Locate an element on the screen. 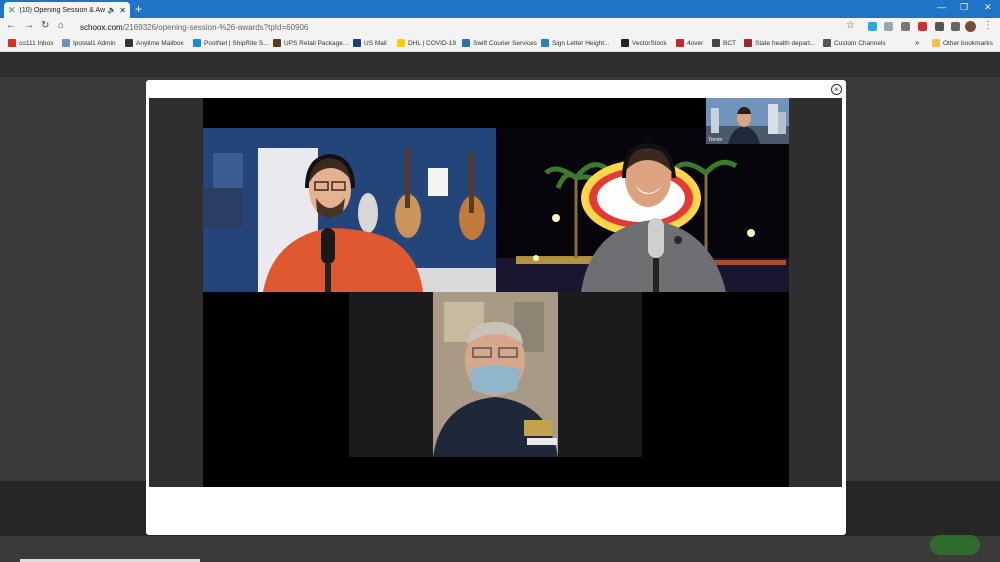  media-control-icon is located at coordinates (955, 26).